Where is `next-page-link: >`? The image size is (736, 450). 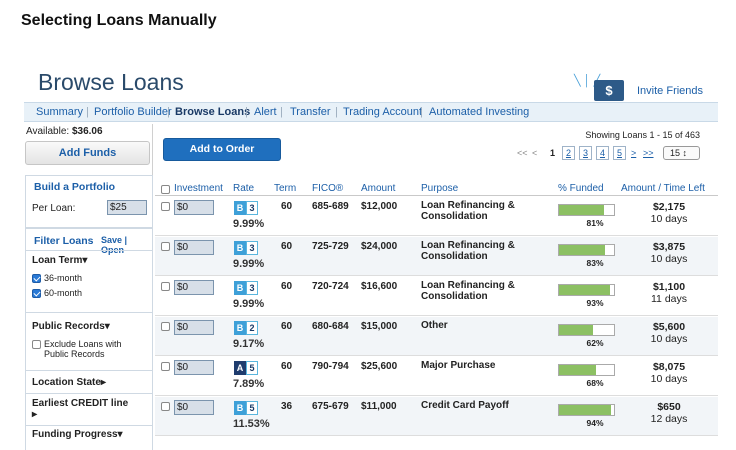
next-page-link: > is located at coordinates (633, 153).